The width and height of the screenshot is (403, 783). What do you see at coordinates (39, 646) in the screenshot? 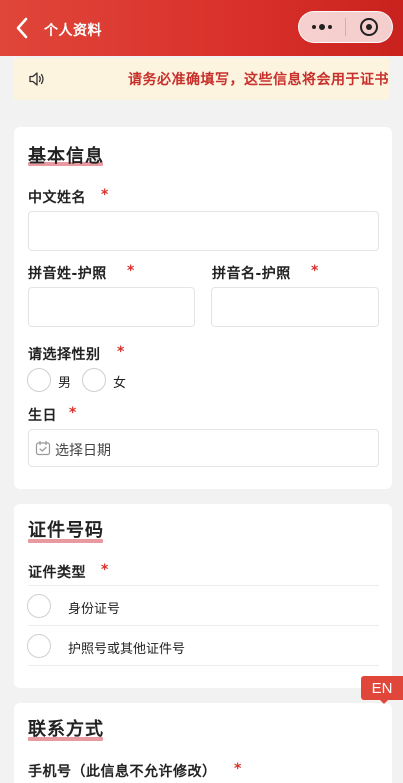
I see `passport-radio` at bounding box center [39, 646].